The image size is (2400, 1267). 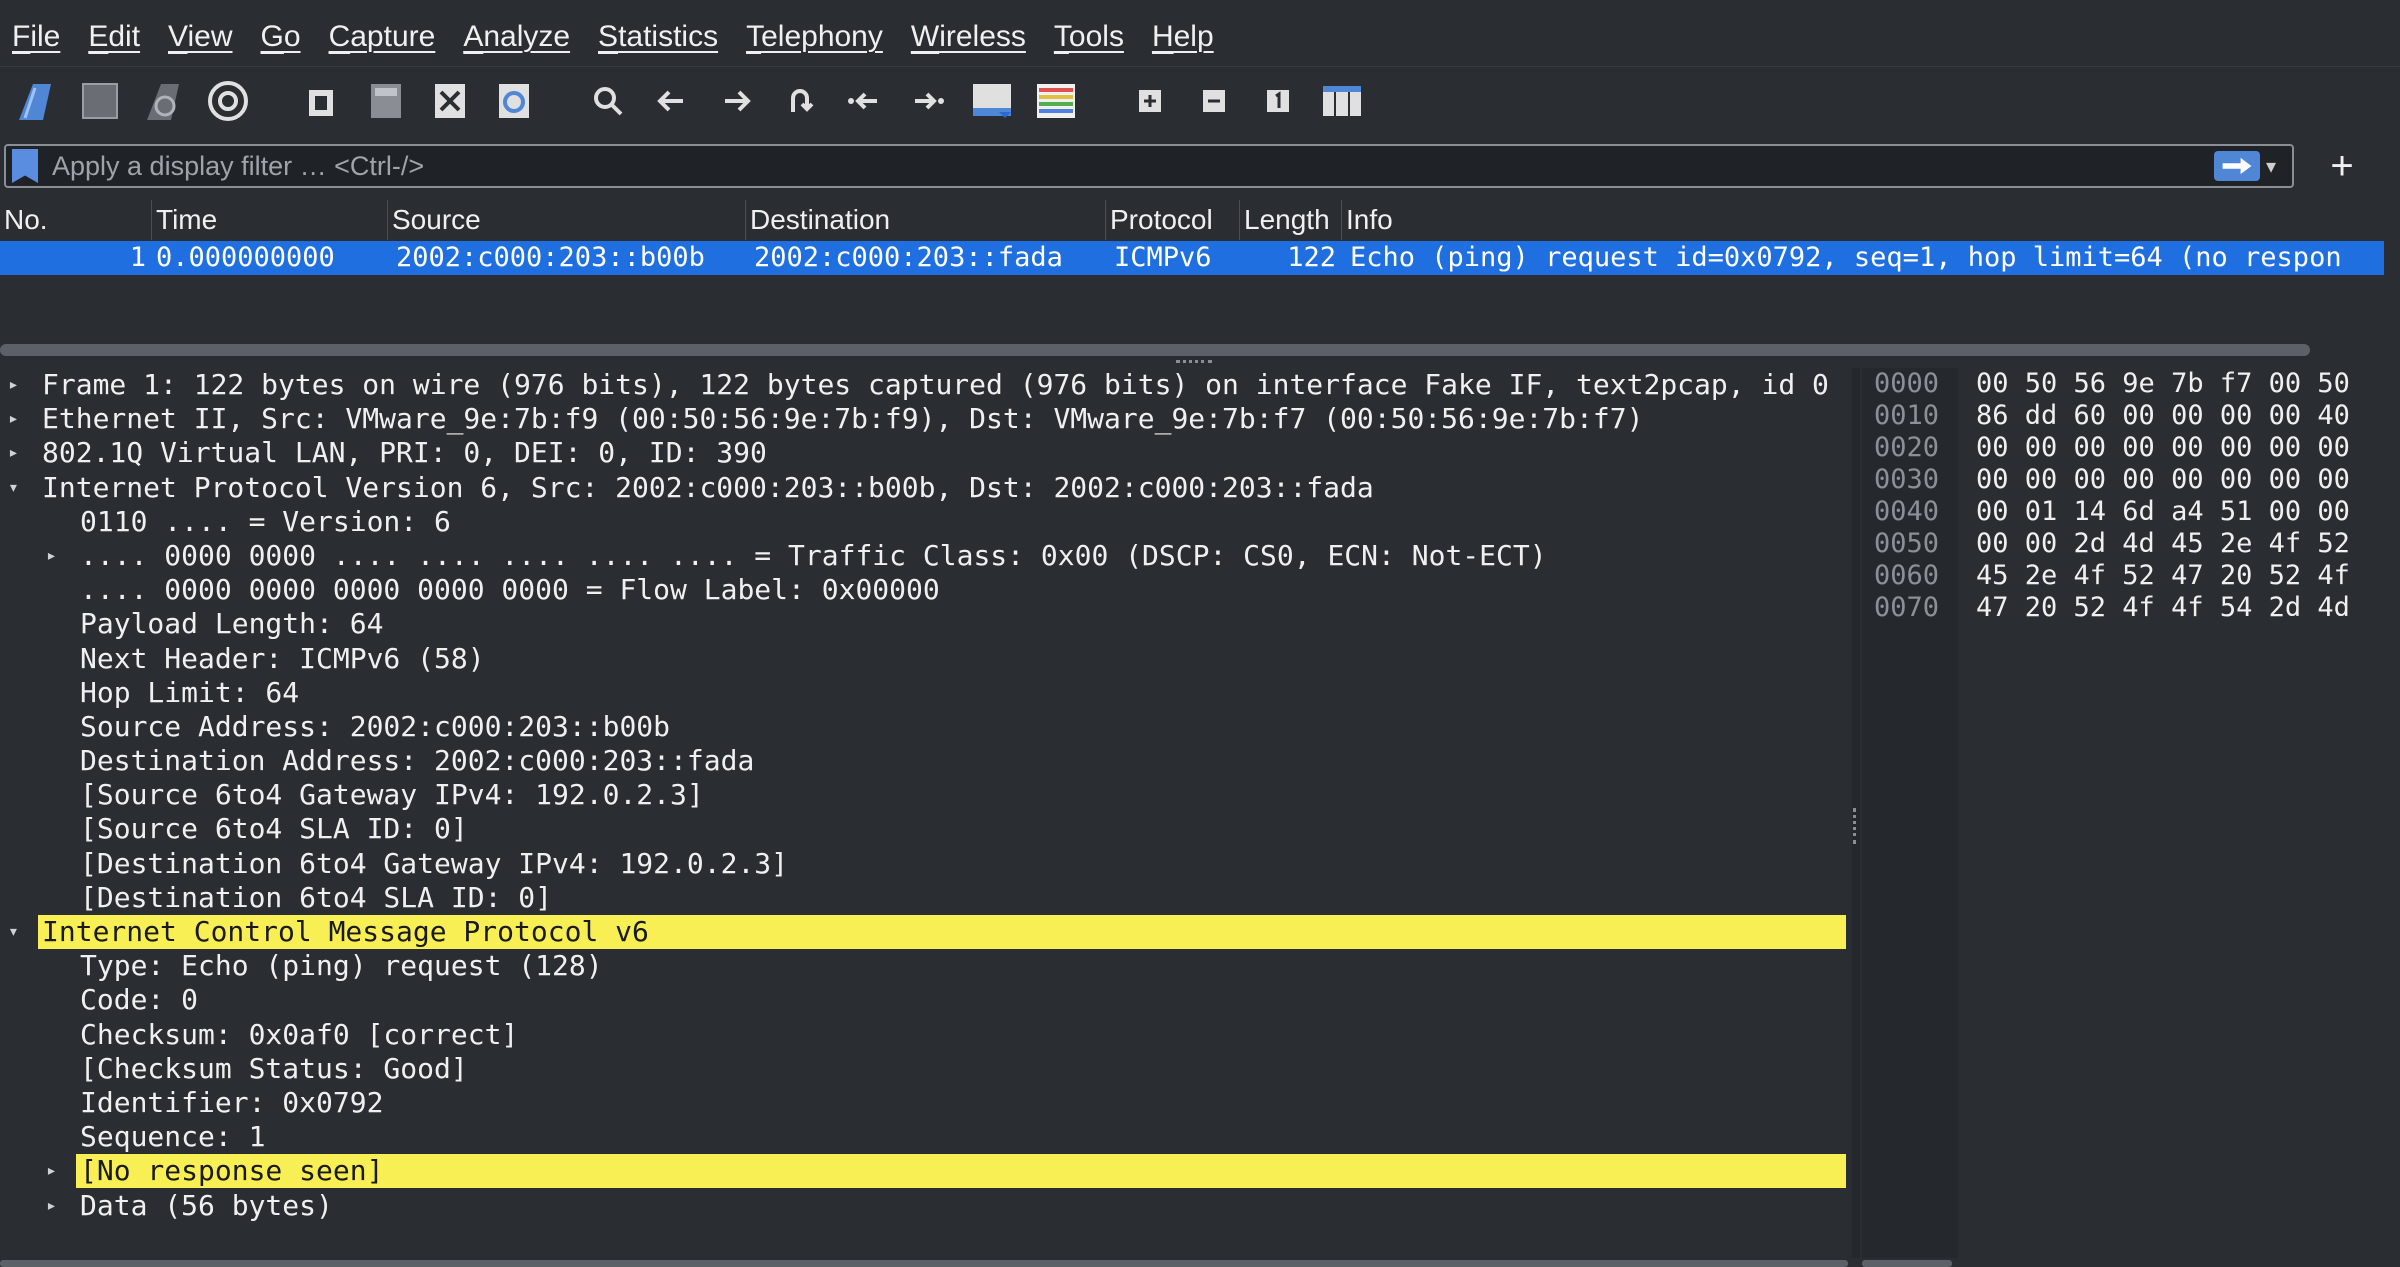 I want to click on hex-offset-column: 0000 0010 0020 0030 0040 0050 0060 0070, so click(x=1910, y=813).